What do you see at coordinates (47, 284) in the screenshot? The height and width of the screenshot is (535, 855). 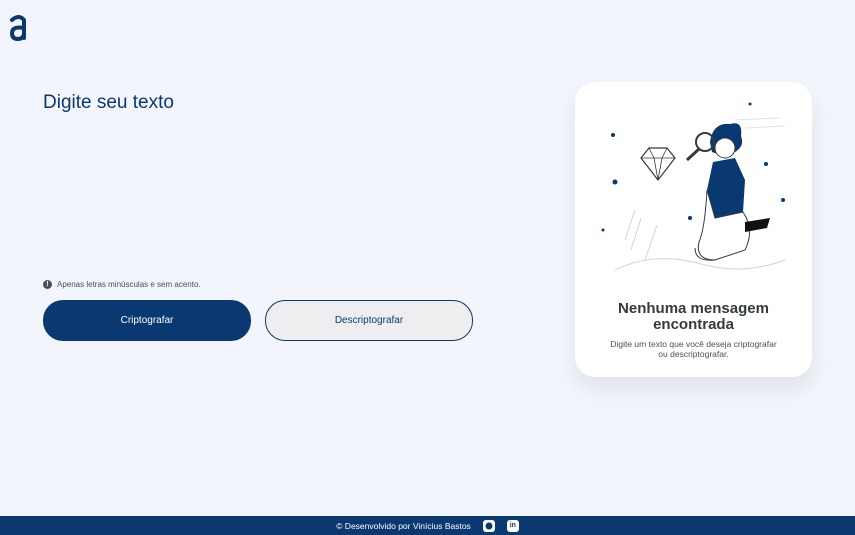 I see `info-icon: !` at bounding box center [47, 284].